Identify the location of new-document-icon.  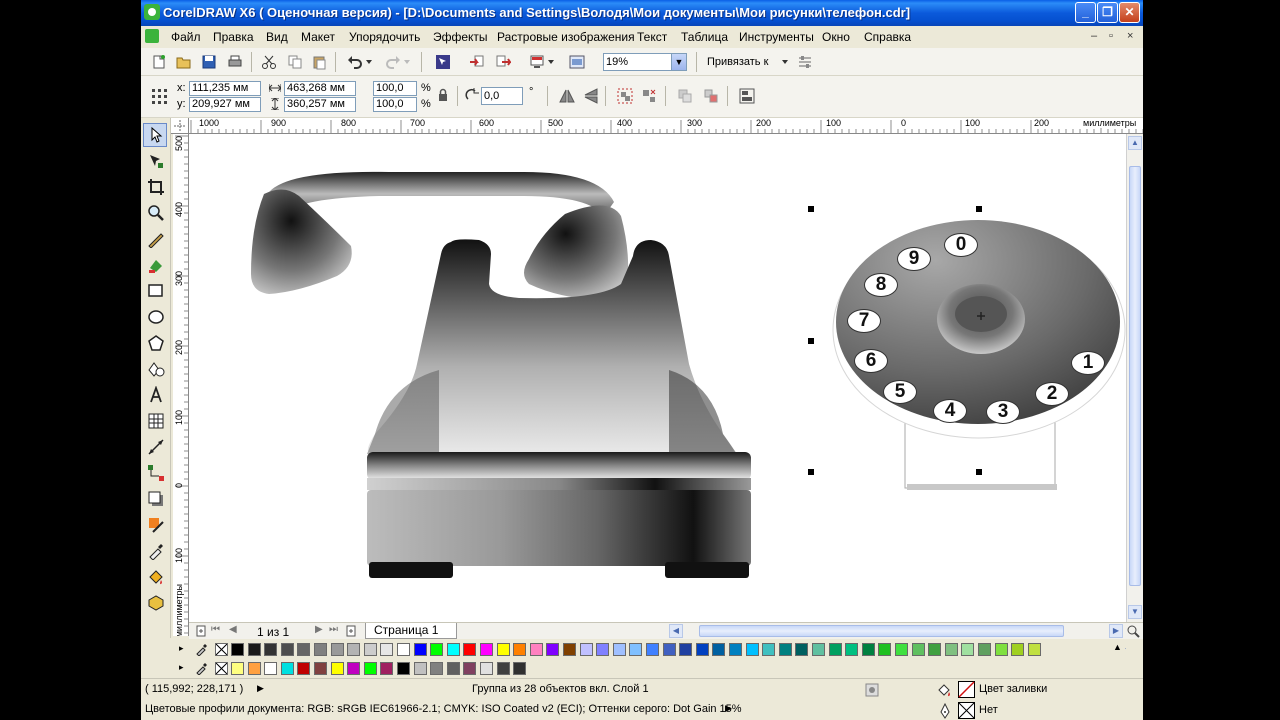
(159, 62).